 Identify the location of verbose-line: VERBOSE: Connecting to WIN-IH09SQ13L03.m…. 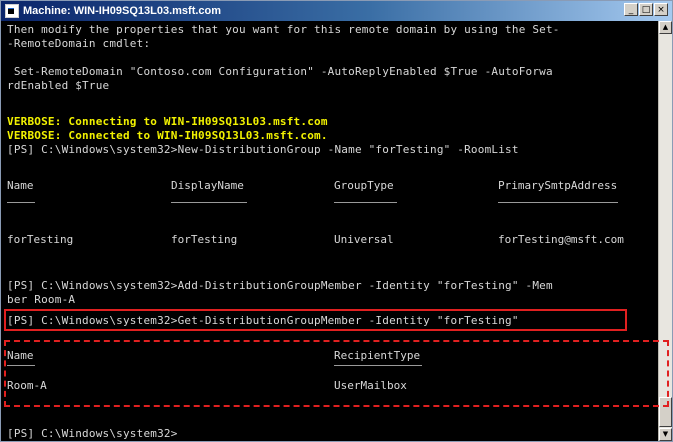
(167, 121).